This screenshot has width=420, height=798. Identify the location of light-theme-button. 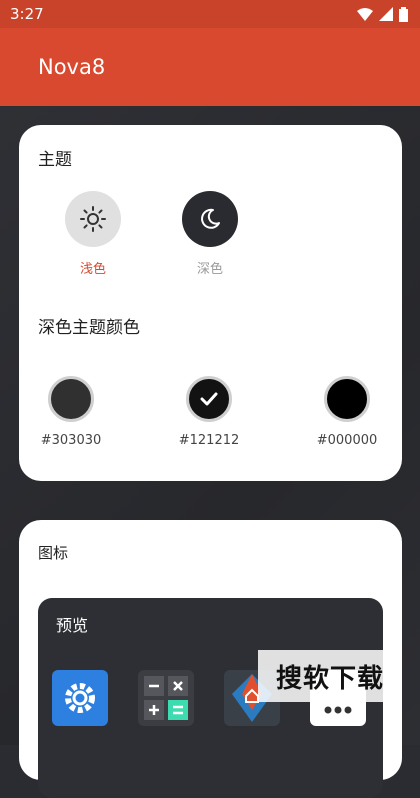
(93, 219).